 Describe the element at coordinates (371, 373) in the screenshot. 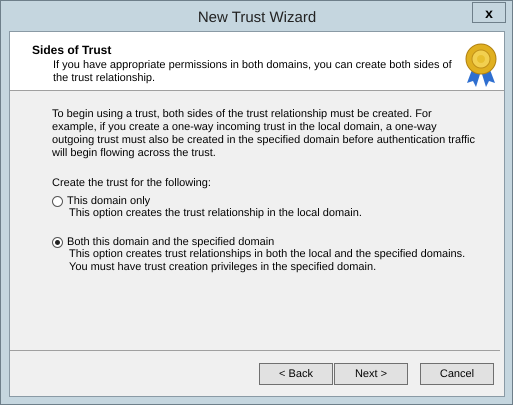

I see `wizard-button: Next >` at that location.